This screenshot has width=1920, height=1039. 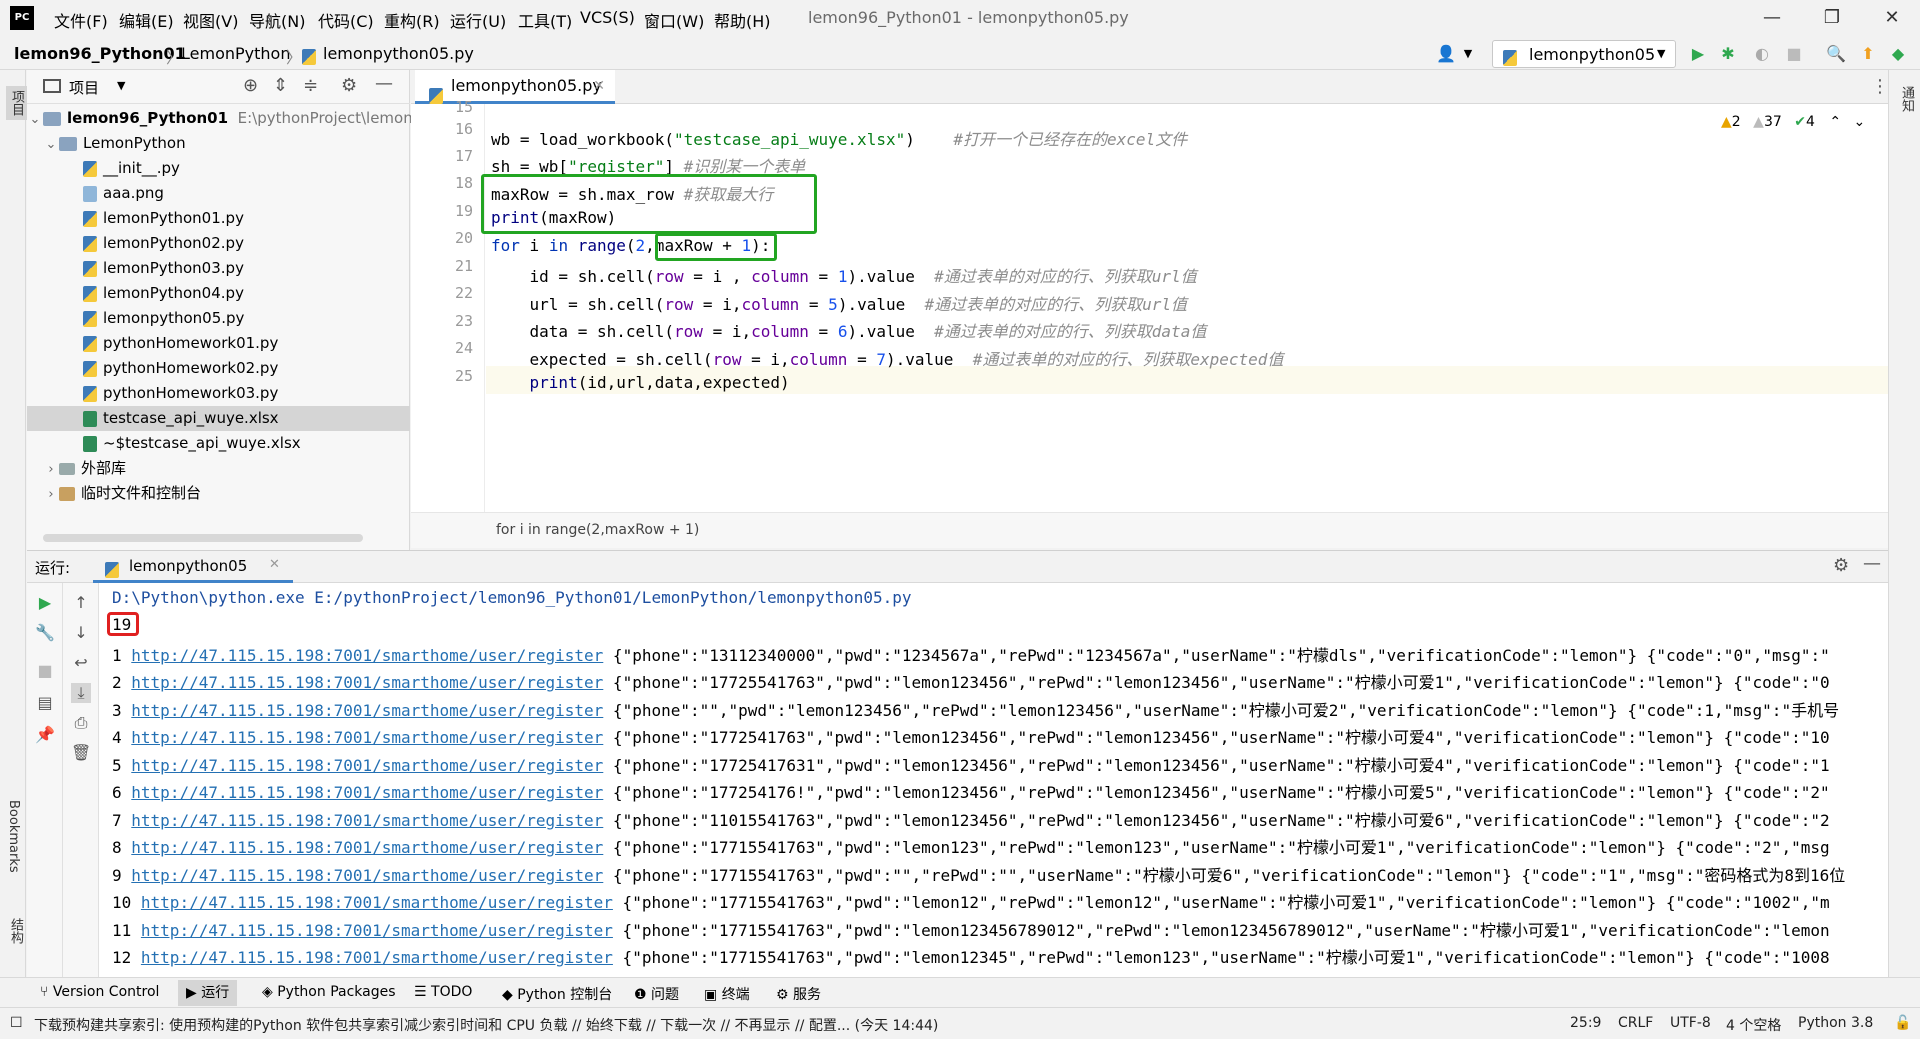 I want to click on tree-item-folder: ⌄ LemonPython, so click(x=218, y=143).